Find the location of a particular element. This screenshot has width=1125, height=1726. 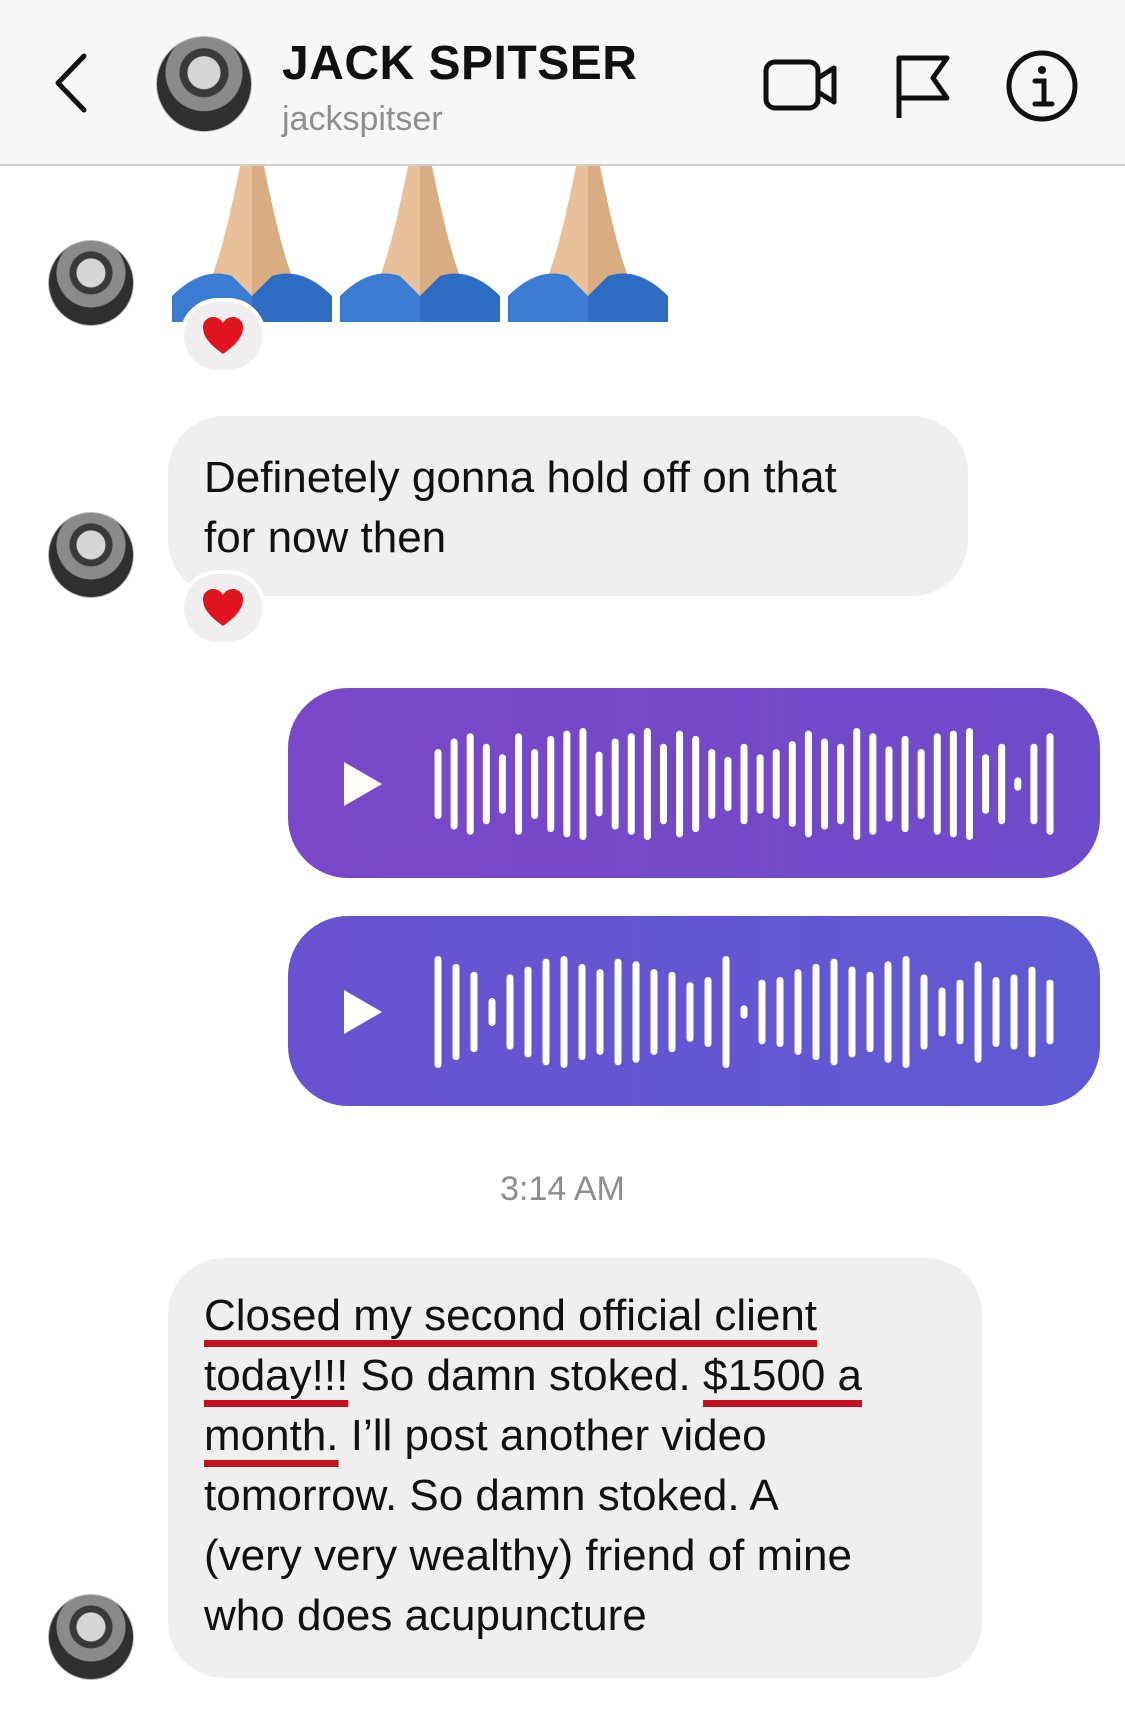

contact-name: JACK SPITSER is located at coordinates (459, 63).